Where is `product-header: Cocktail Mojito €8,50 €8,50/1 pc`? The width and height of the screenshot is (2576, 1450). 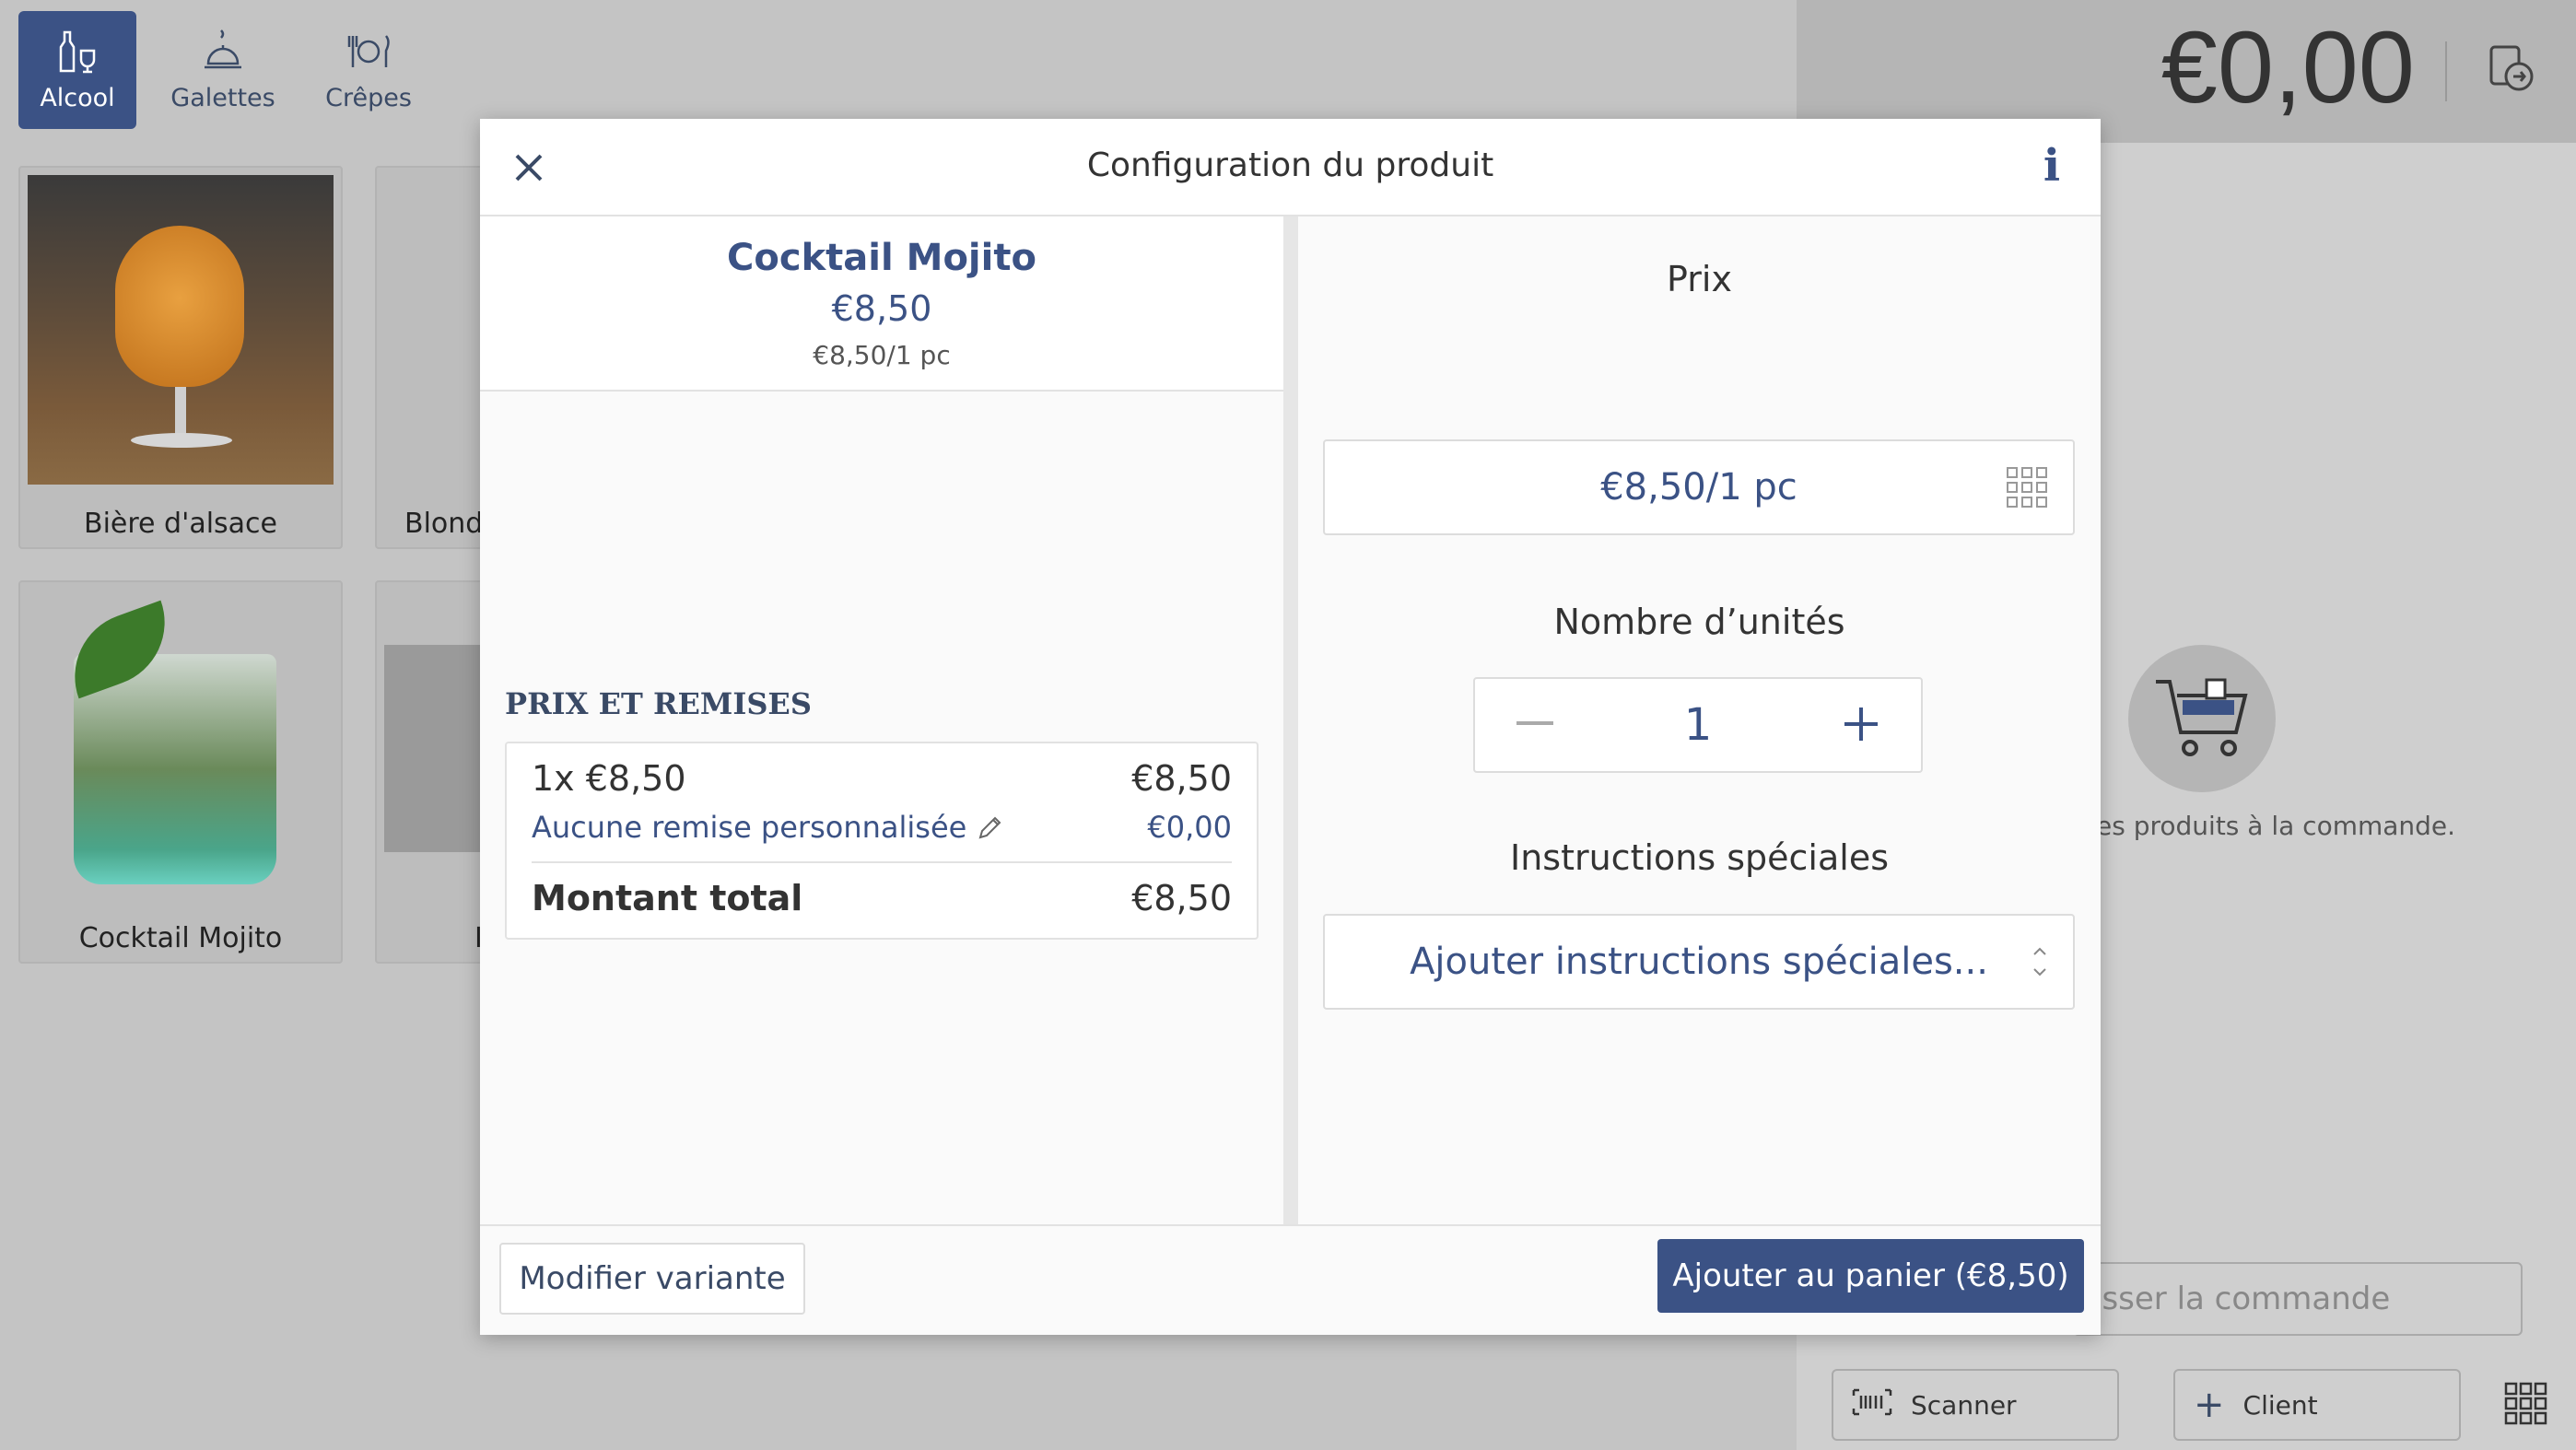 product-header: Cocktail Mojito €8,50 €8,50/1 pc is located at coordinates (881, 304).